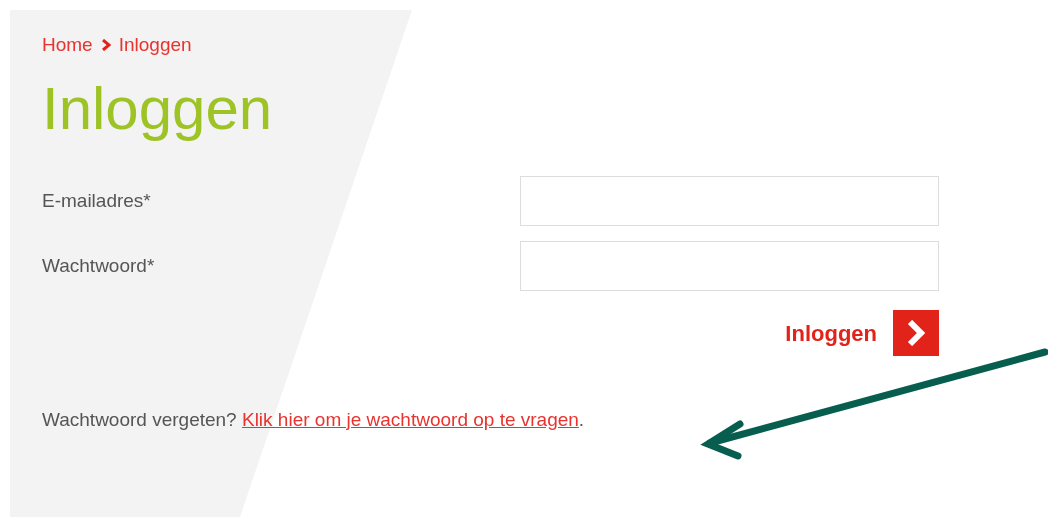 Image resolution: width=1048 pixels, height=517 pixels. What do you see at coordinates (410, 419) in the screenshot?
I see `forgot-password-link: Klik hier om je wachtwoord op te vragen` at bounding box center [410, 419].